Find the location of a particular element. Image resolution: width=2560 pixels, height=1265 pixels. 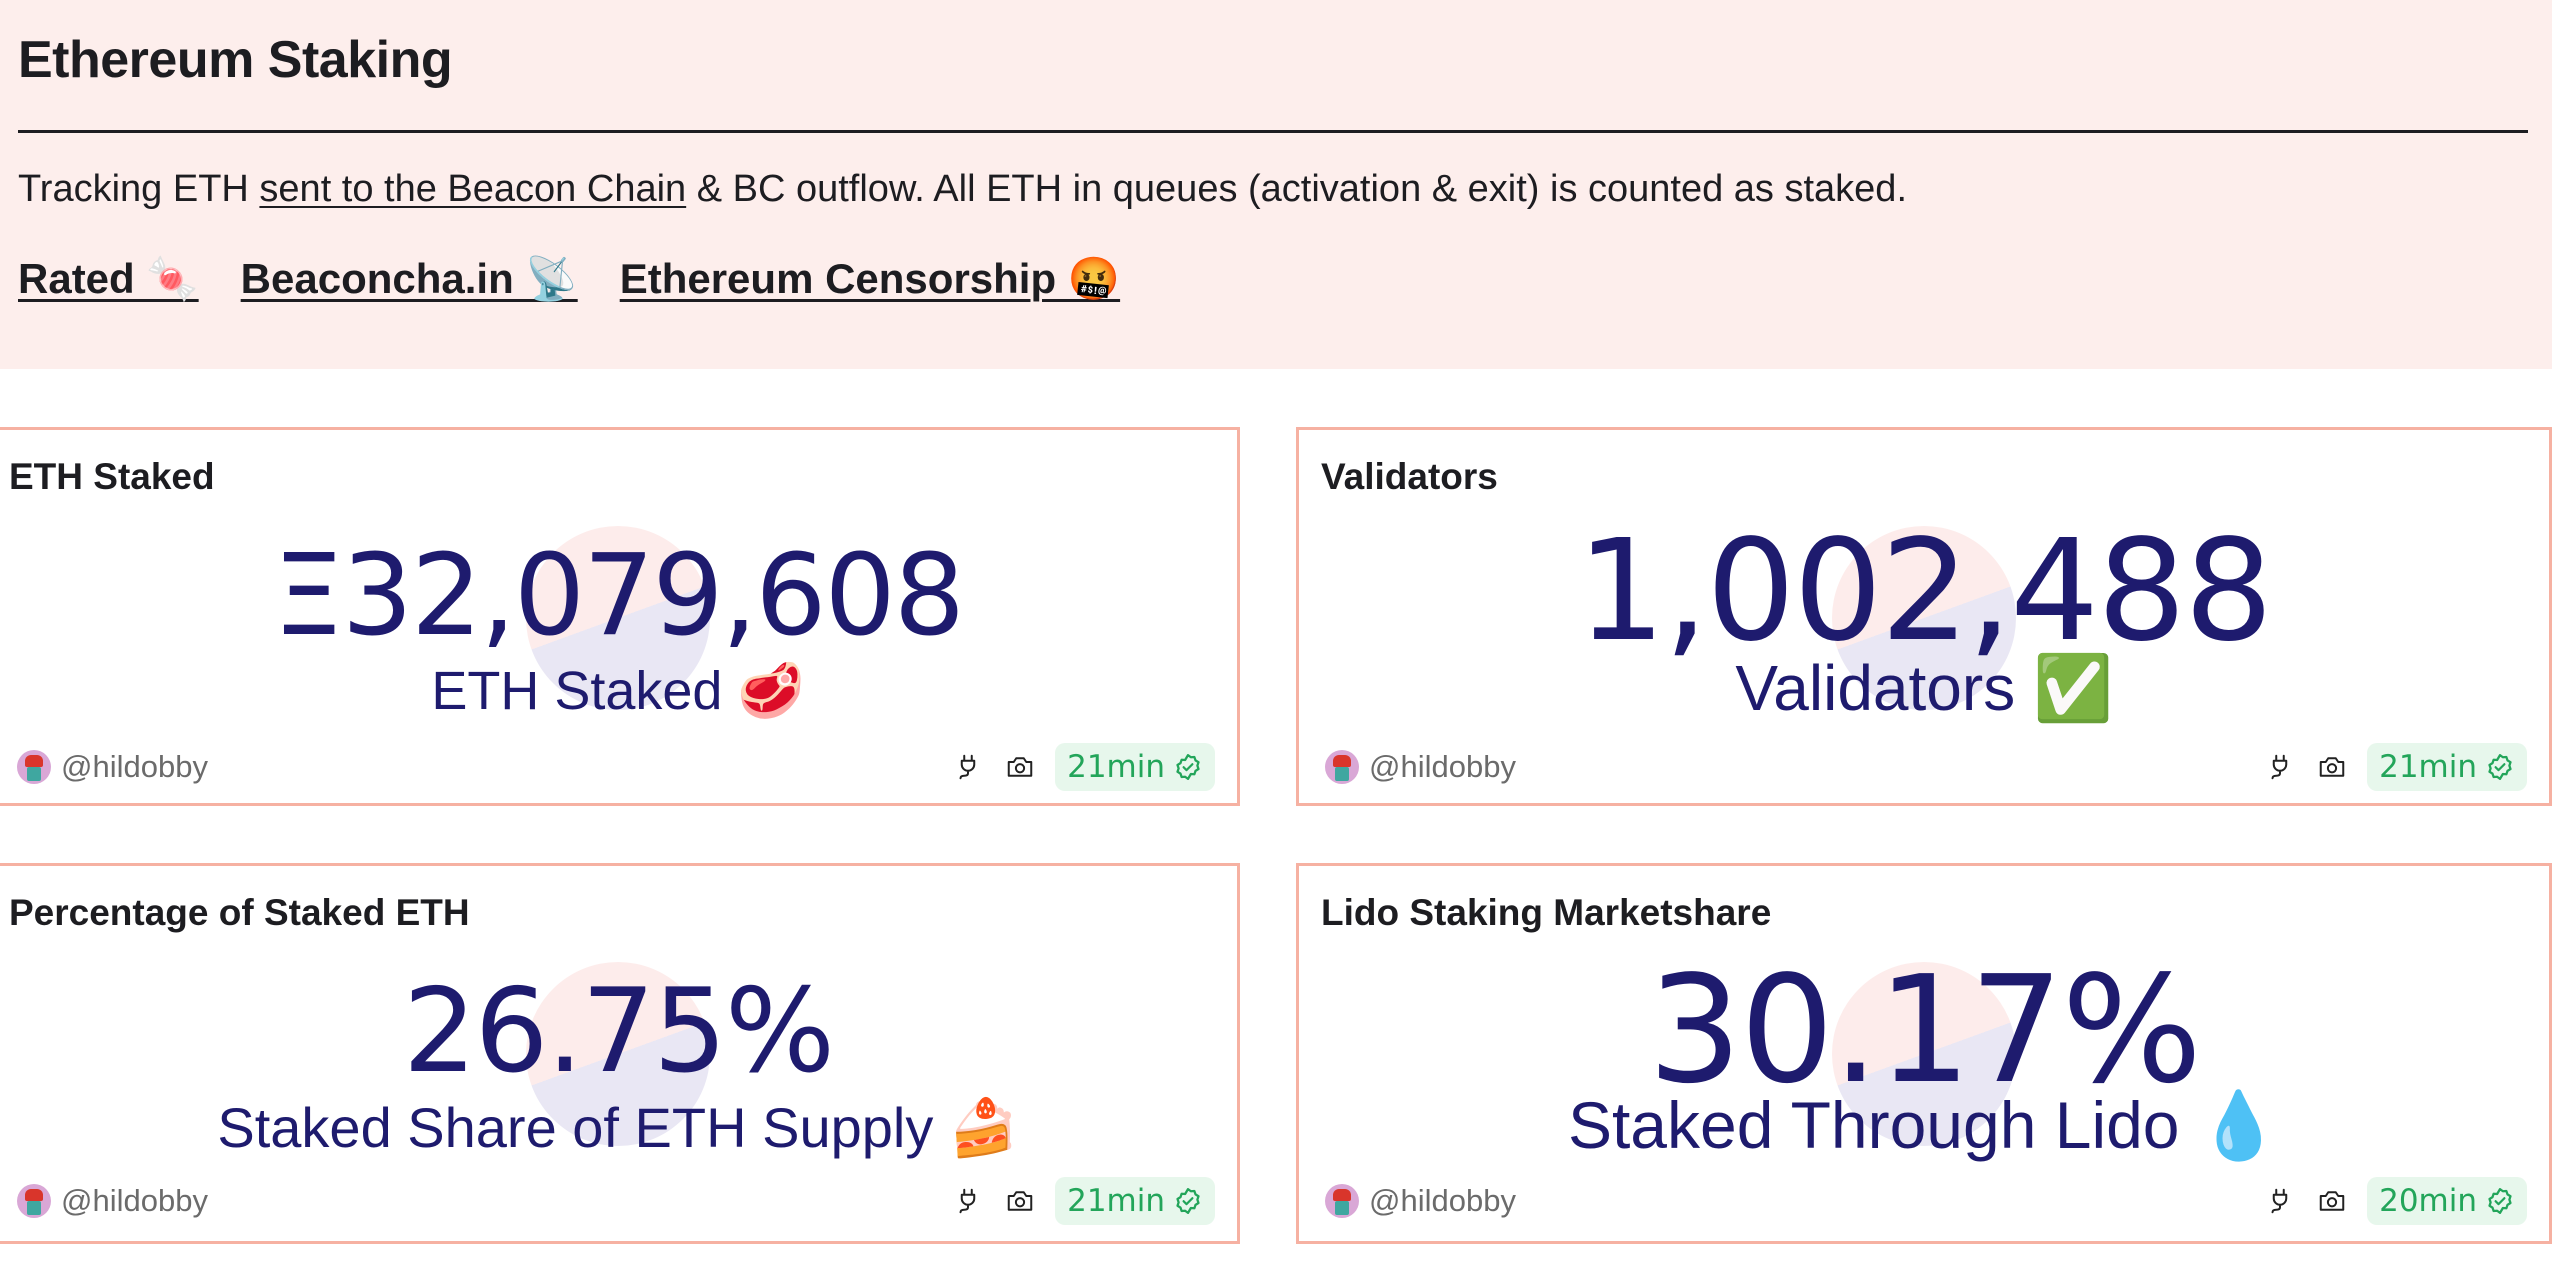

counter-subtitle: Staked Share of ETH Supply 🍰 is located at coordinates (618, 1127).